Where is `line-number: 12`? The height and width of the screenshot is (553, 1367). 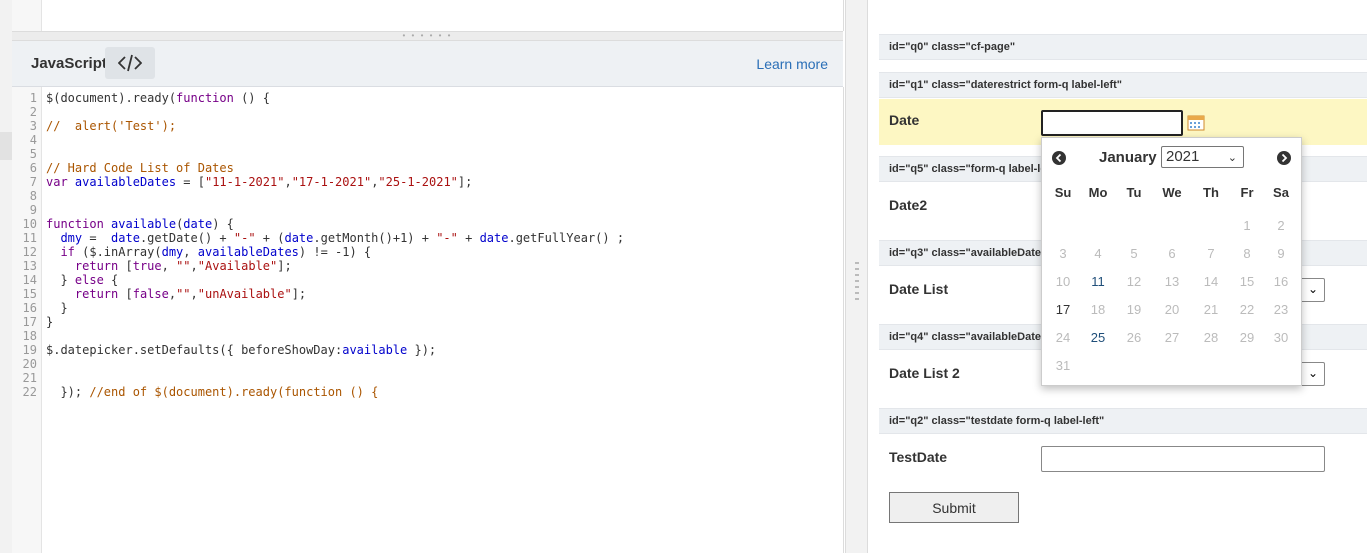 line-number: 12 is located at coordinates (29, 252).